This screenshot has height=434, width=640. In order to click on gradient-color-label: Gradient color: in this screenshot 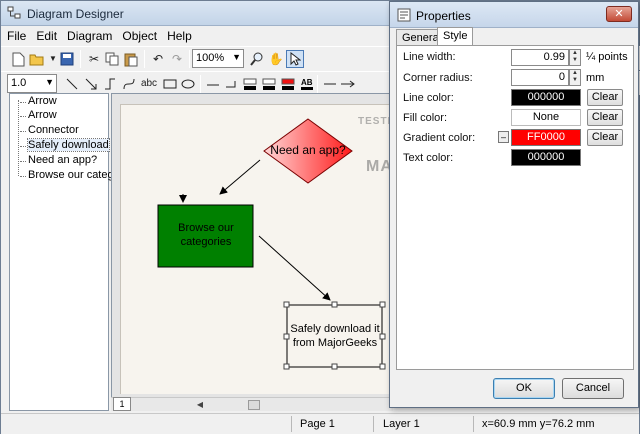, I will do `click(439, 138)`.